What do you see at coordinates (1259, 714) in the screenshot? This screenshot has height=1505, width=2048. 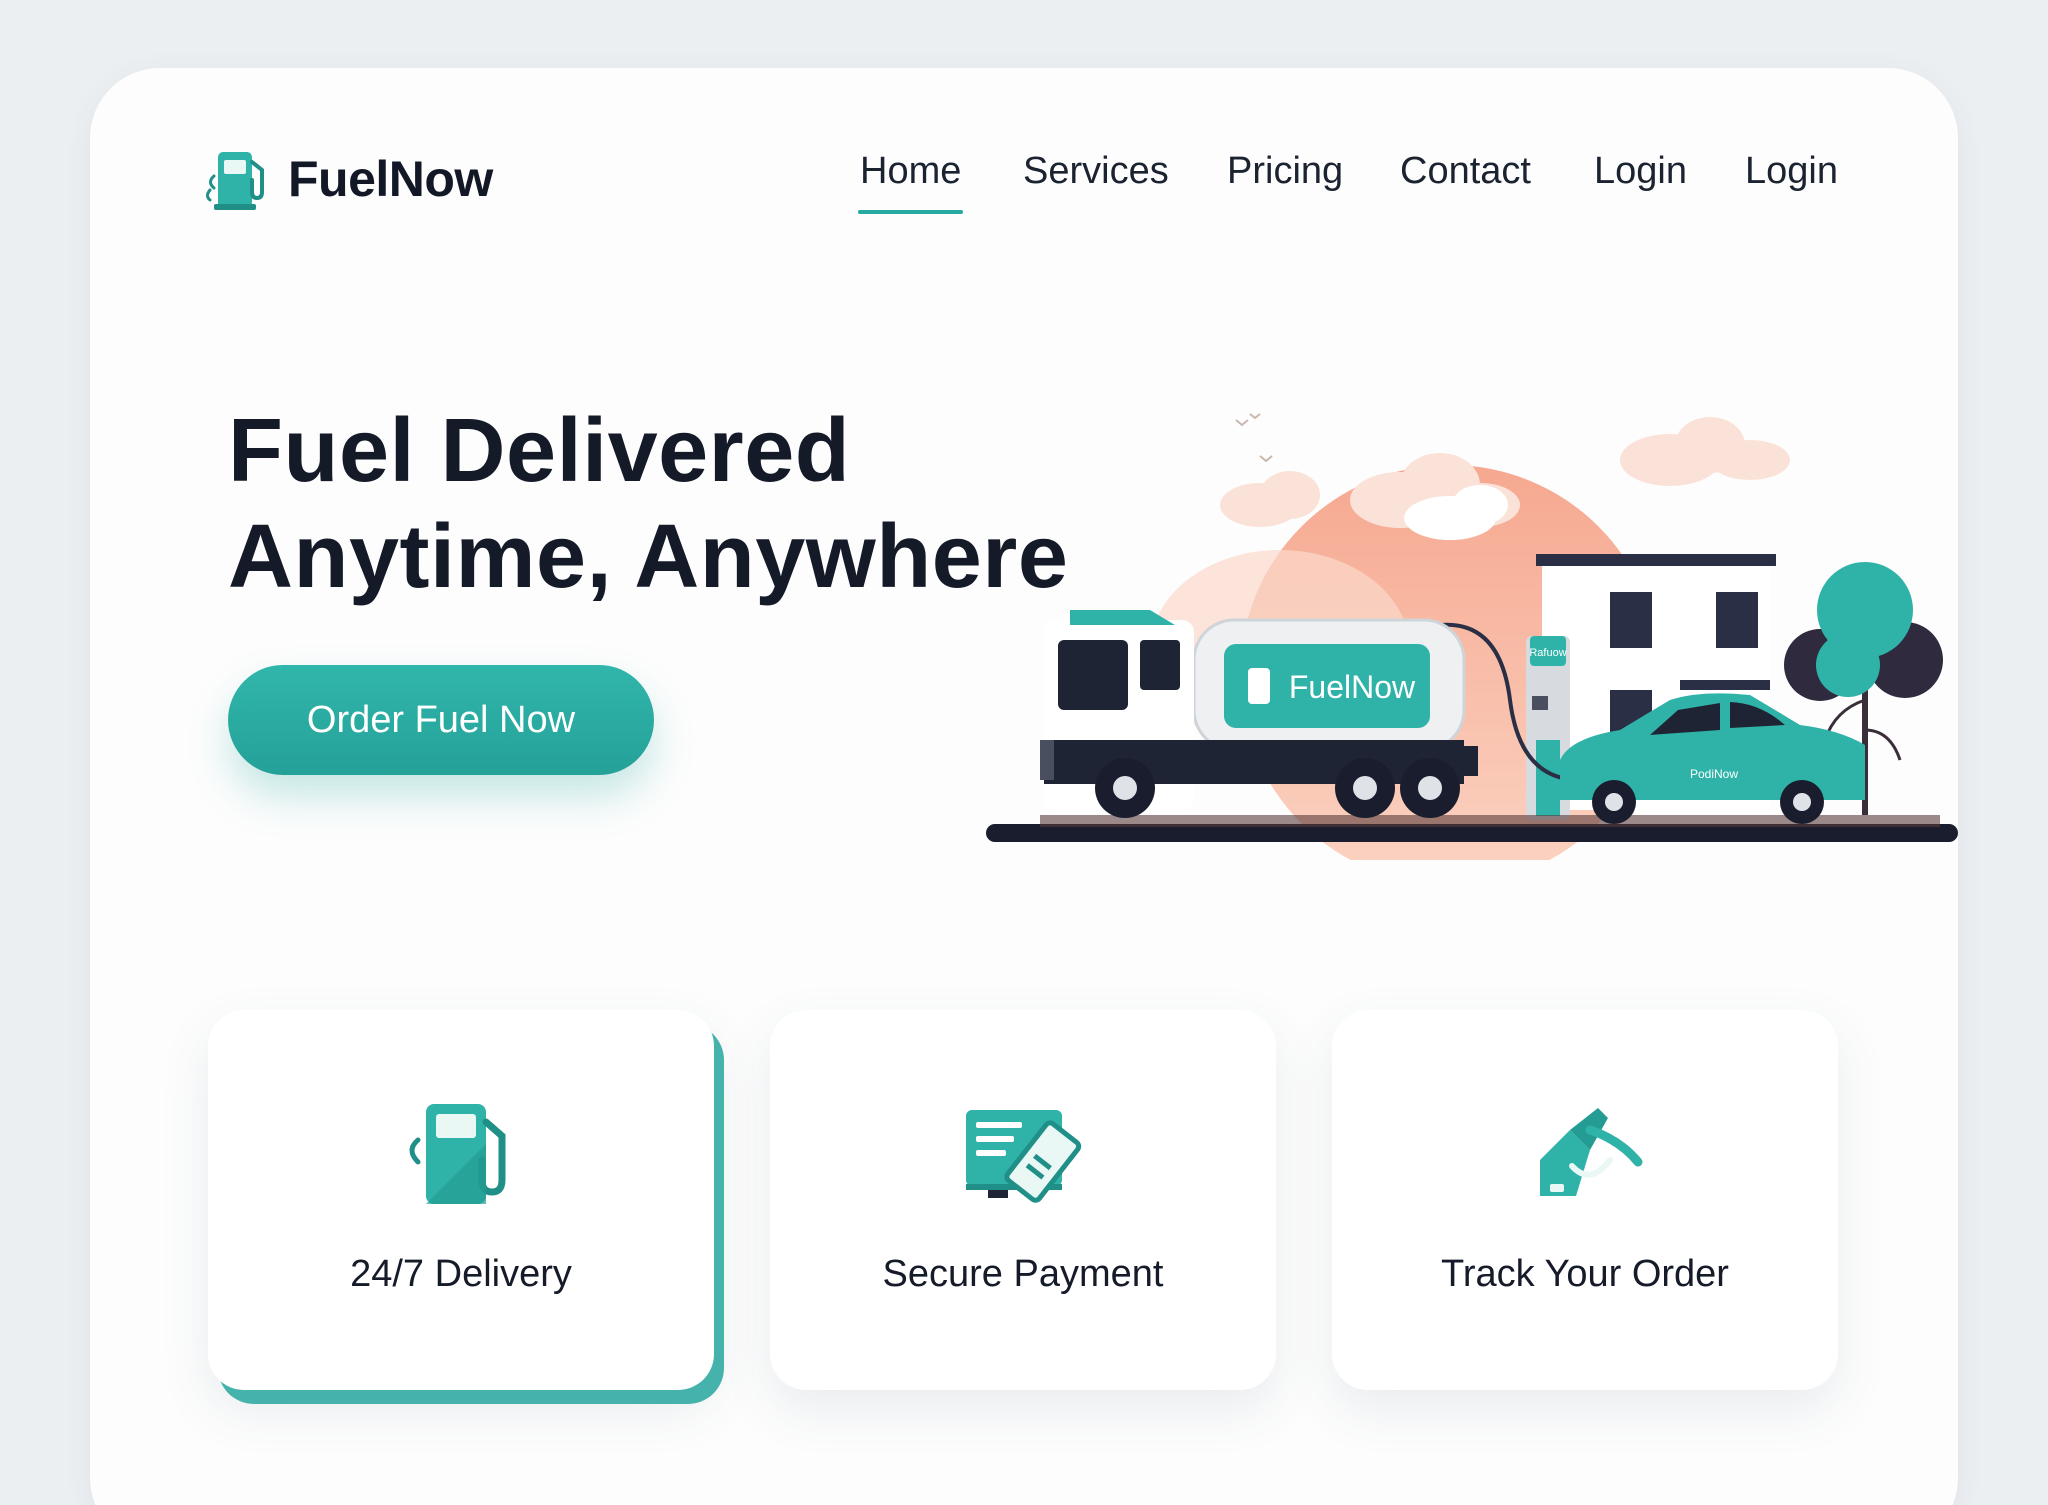 I see `truck-icon: FuelNow` at bounding box center [1259, 714].